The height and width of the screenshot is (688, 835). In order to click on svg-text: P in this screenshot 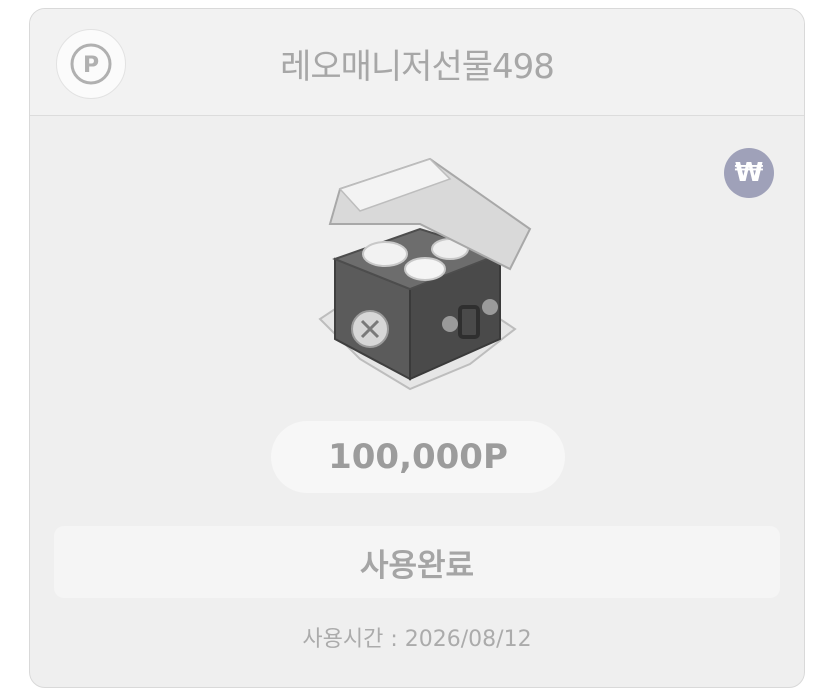, I will do `click(91, 65)`.